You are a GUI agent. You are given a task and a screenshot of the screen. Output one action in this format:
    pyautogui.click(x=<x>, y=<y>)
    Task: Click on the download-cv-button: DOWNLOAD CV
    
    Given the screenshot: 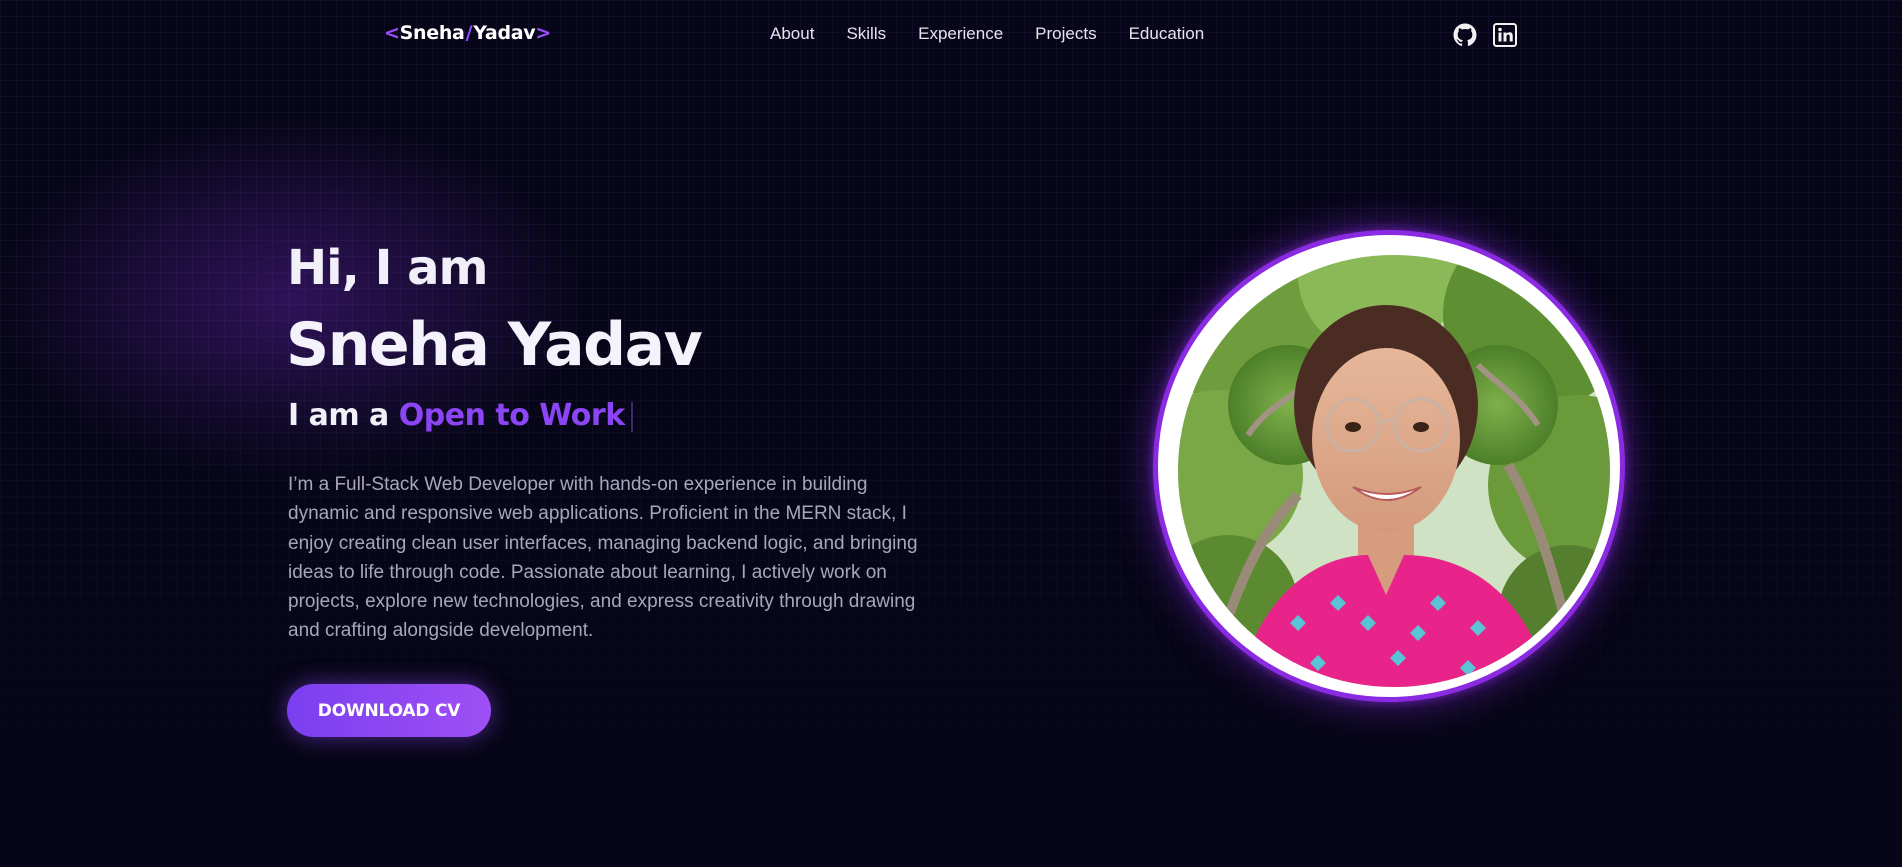 What is the action you would take?
    pyautogui.click(x=389, y=710)
    